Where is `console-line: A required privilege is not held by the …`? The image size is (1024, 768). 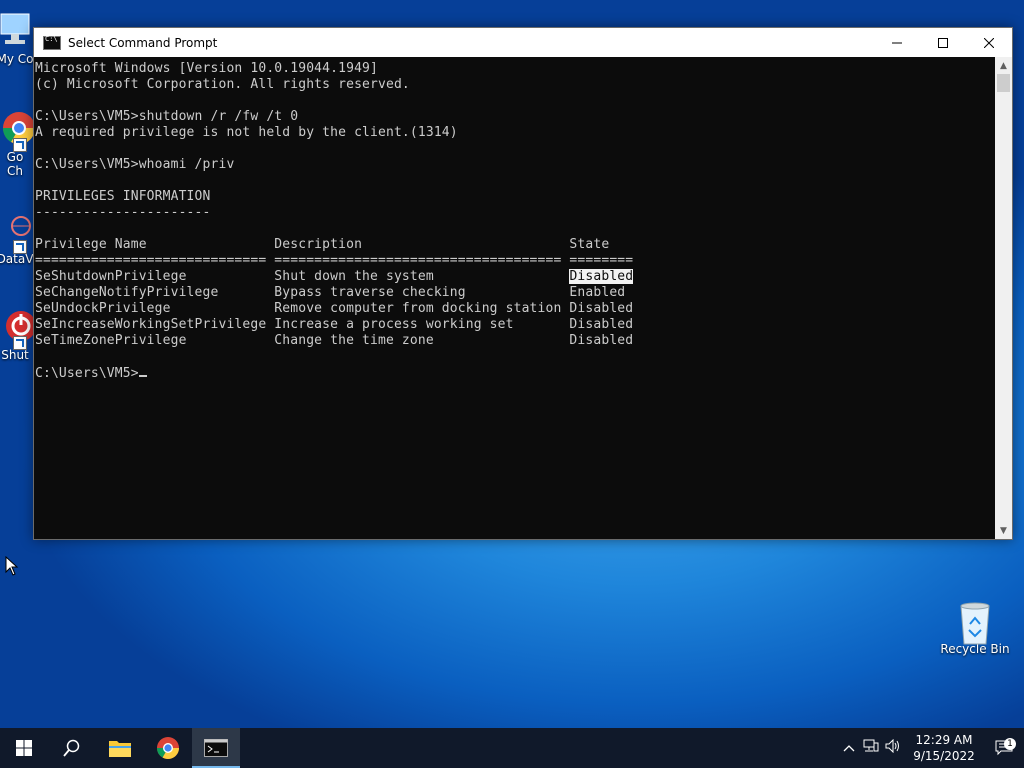 console-line: A required privilege is not held by the … is located at coordinates (246, 132).